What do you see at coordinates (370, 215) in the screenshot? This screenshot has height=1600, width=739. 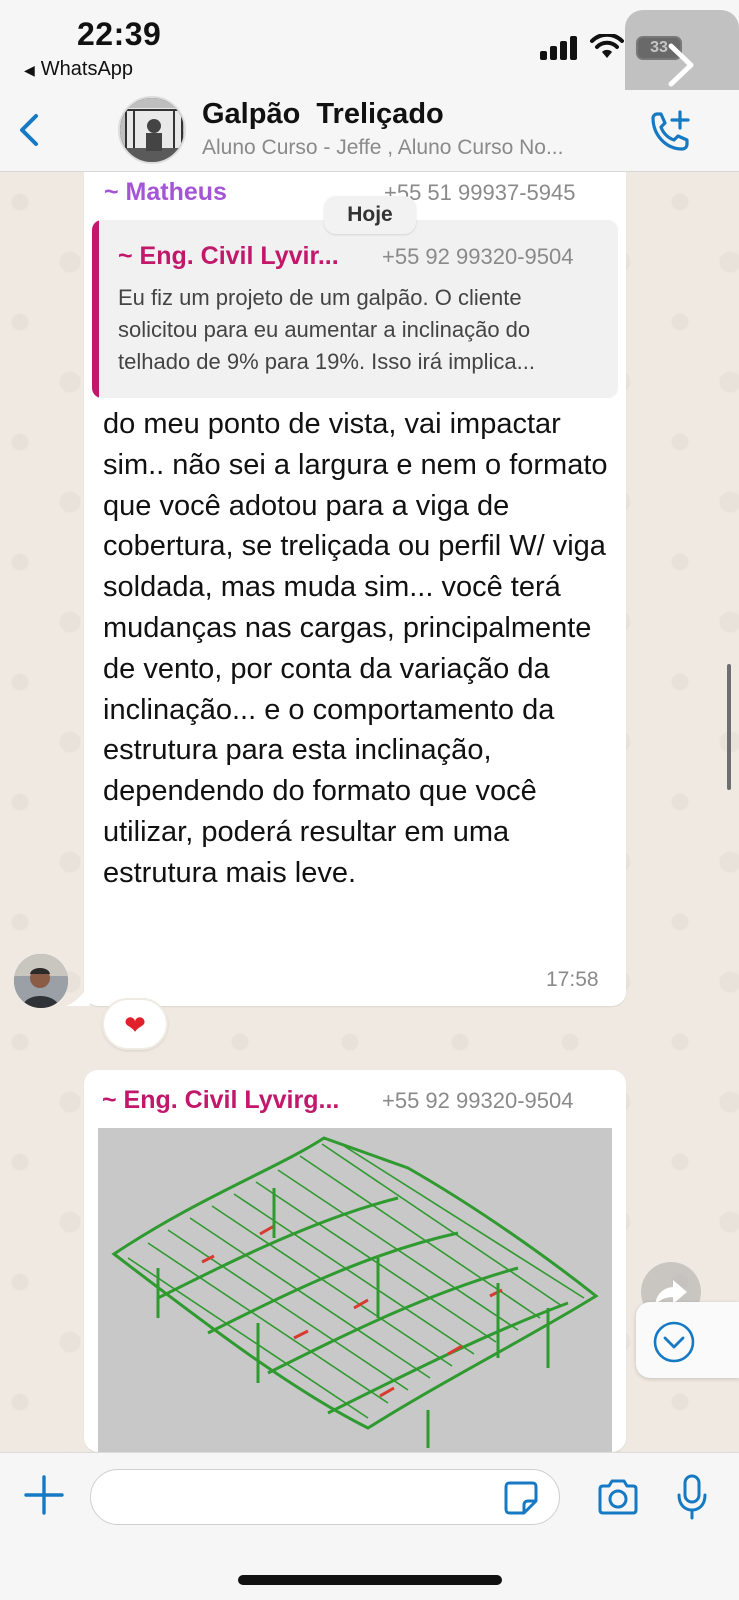 I see `date-separator: Hoje` at bounding box center [370, 215].